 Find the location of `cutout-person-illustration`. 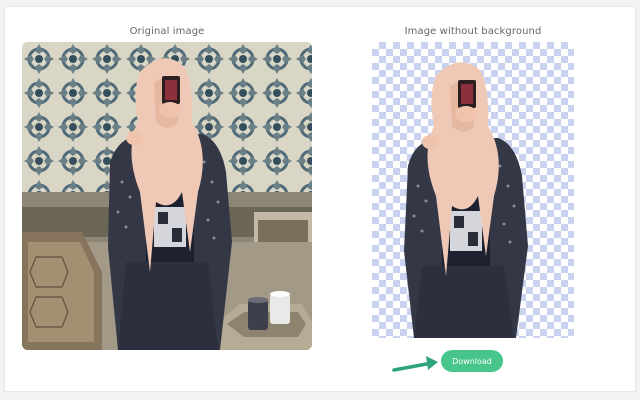

cutout-person-illustration is located at coordinates (466, 200).